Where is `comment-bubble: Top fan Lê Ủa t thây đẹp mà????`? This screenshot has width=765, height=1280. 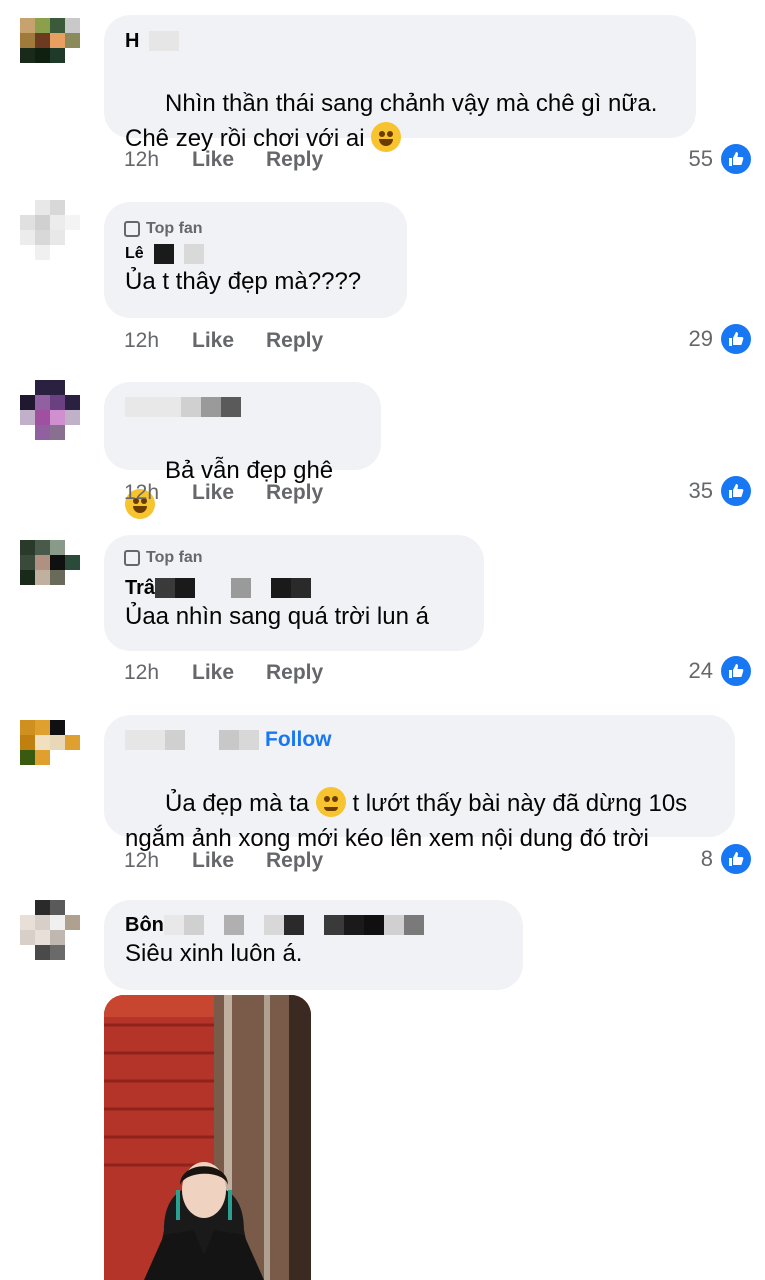 comment-bubble: Top fan Lê Ủa t thây đẹp mà???? is located at coordinates (255, 260).